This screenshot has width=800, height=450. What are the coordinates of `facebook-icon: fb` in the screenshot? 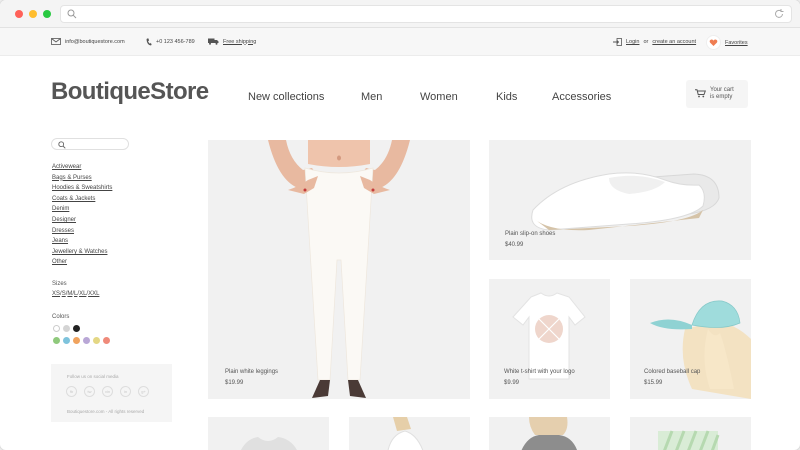 It's located at (71, 391).